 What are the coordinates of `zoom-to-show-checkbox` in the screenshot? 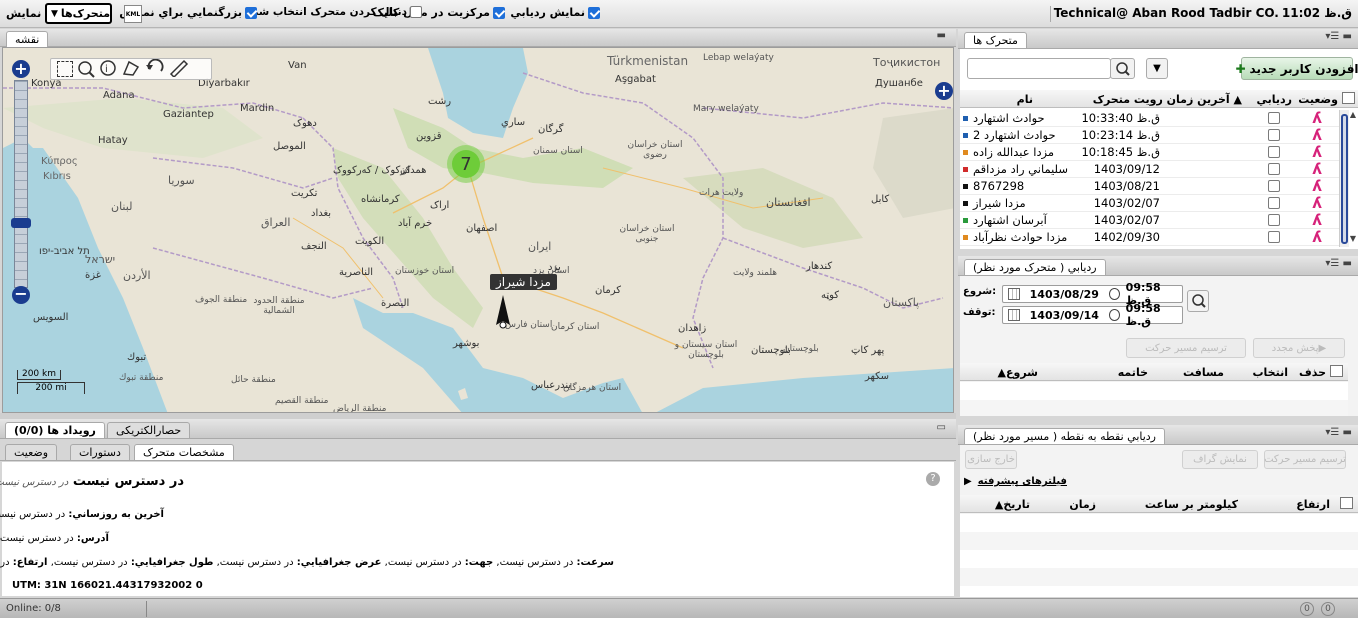 It's located at (251, 12).